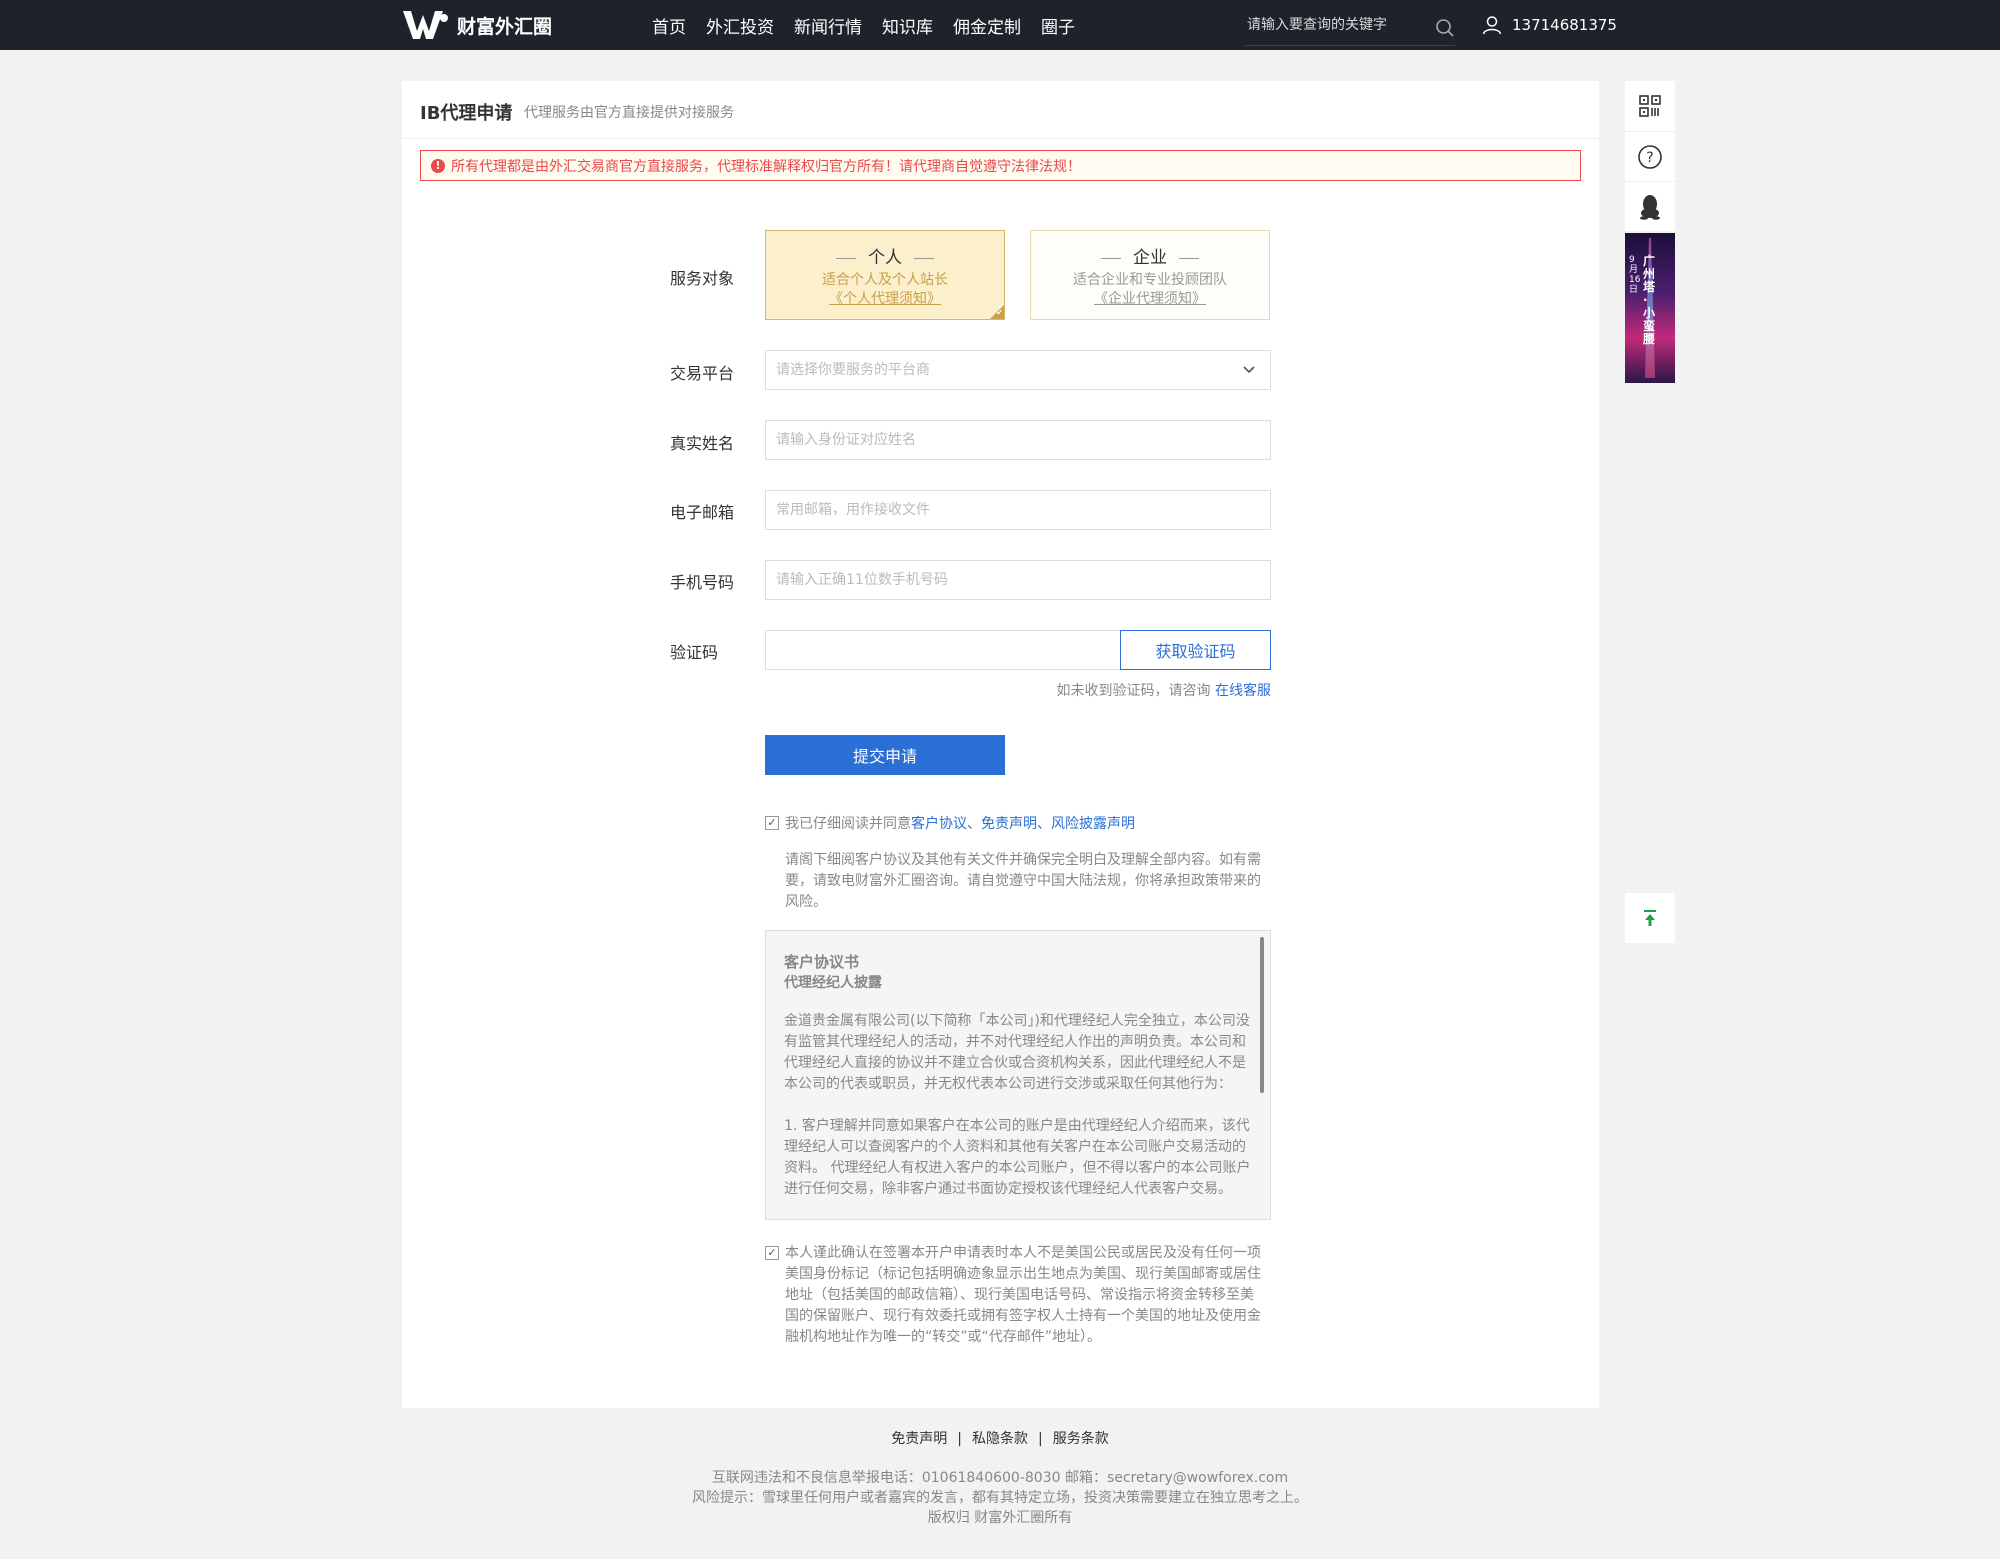 The width and height of the screenshot is (2000, 1559). What do you see at coordinates (997, 312) in the screenshot?
I see `selected-check-icon: ✔` at bounding box center [997, 312].